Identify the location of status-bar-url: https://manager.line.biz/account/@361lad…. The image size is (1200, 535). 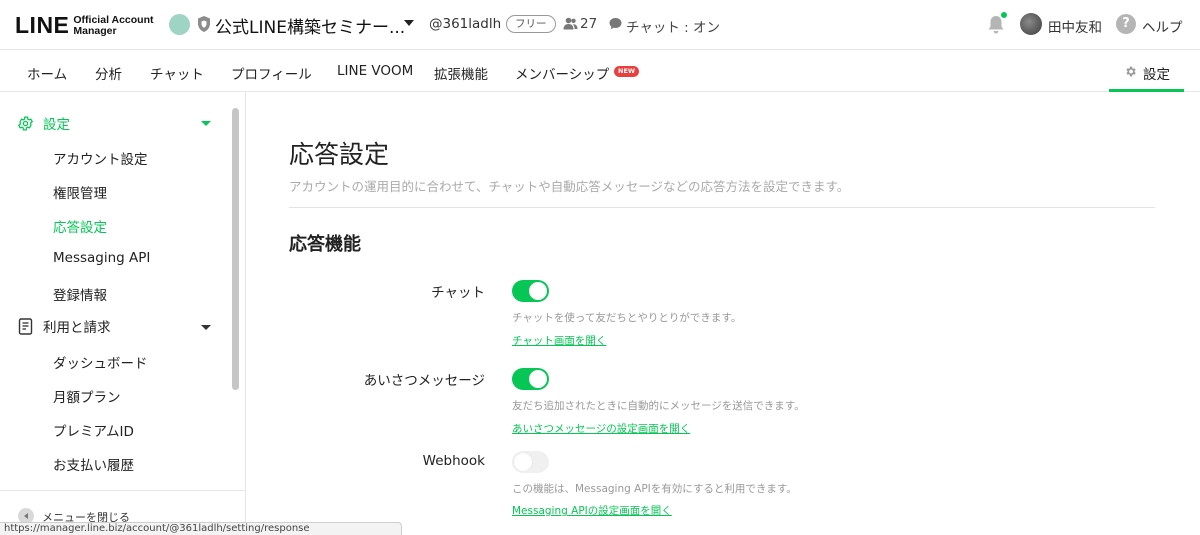
(201, 528).